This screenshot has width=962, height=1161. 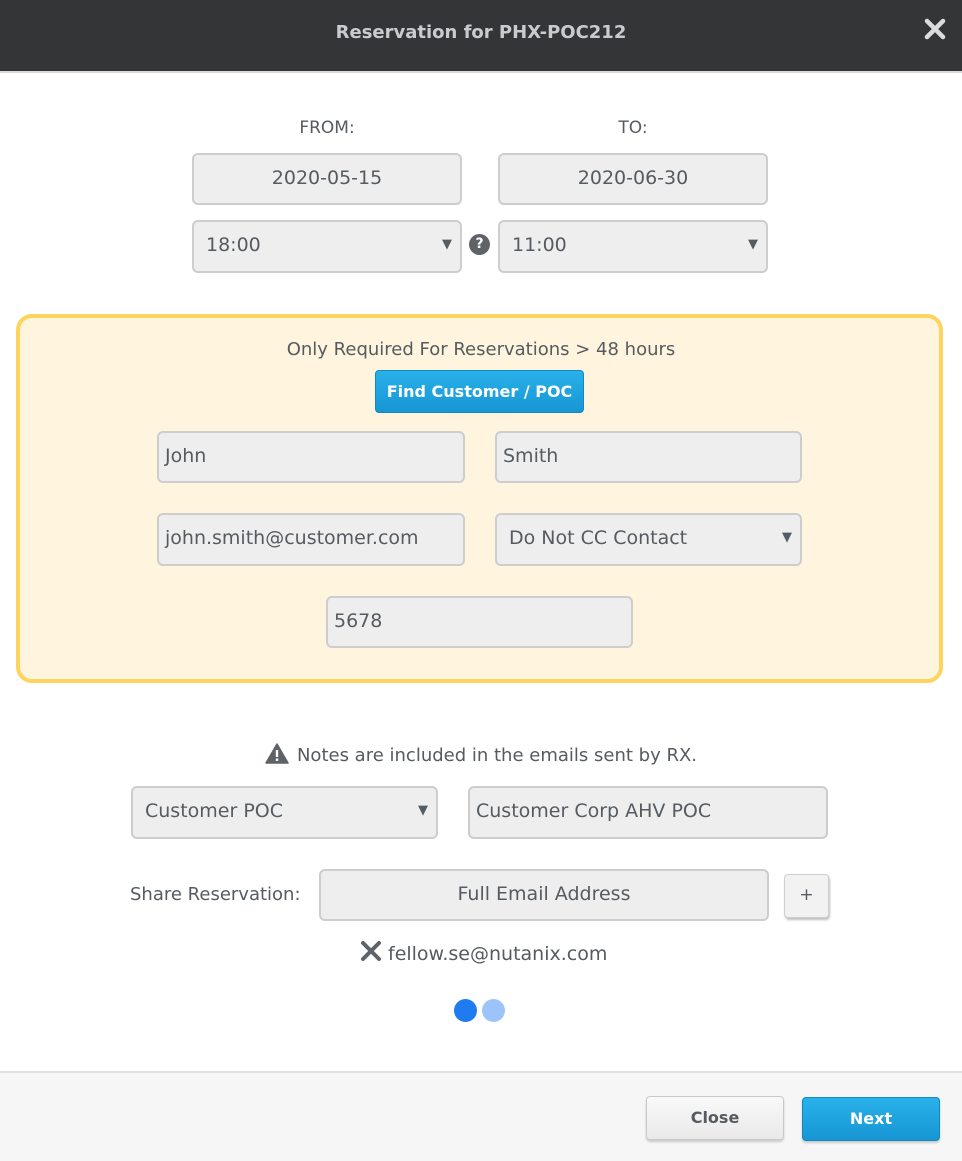 I want to click on notes-input: Customer Corp AHV POC, so click(x=648, y=812).